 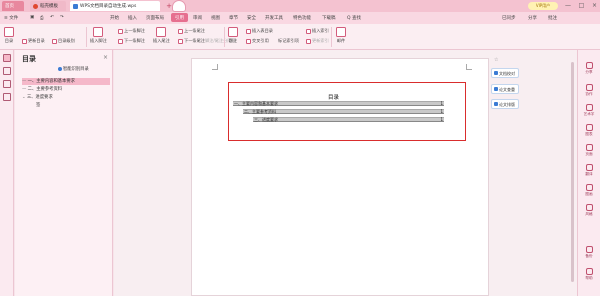 What do you see at coordinates (7, 71) in the screenshot?
I see `bookmark-icon` at bounding box center [7, 71].